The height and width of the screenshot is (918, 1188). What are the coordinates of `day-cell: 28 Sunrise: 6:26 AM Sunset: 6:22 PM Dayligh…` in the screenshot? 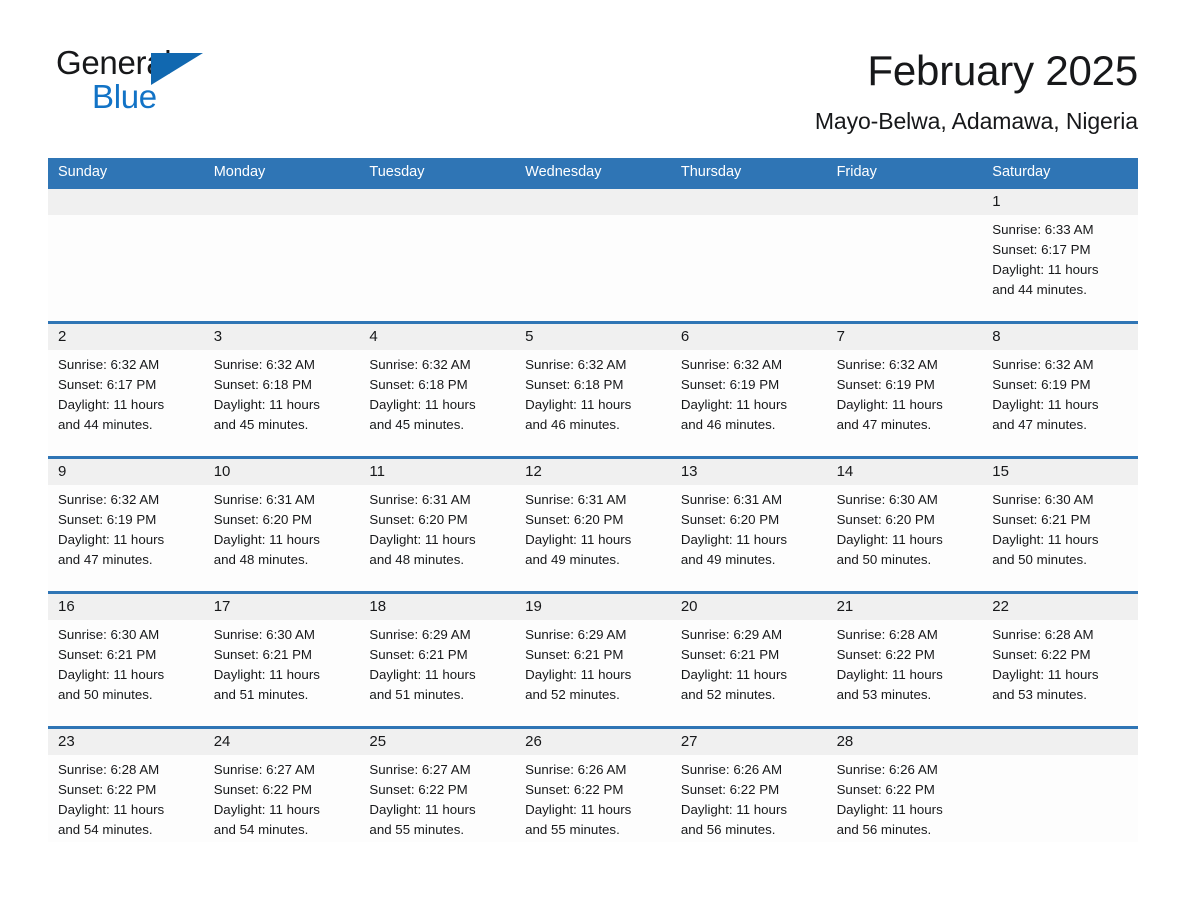 It's located at (904, 785).